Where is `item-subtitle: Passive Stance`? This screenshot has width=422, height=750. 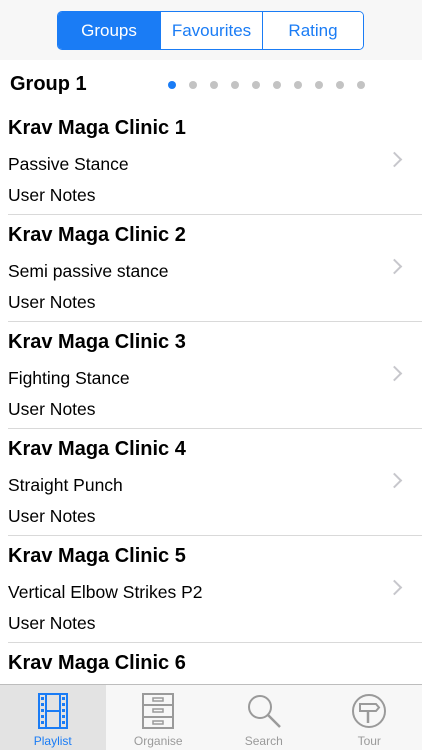 item-subtitle: Passive Stance is located at coordinates (68, 164).